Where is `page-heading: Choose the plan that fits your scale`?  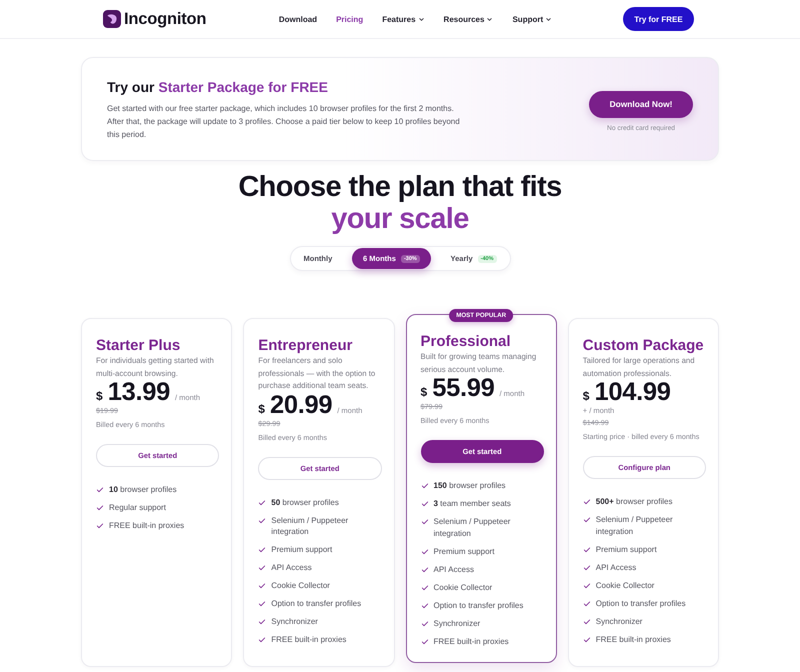 page-heading: Choose the plan that fits your scale is located at coordinates (400, 203).